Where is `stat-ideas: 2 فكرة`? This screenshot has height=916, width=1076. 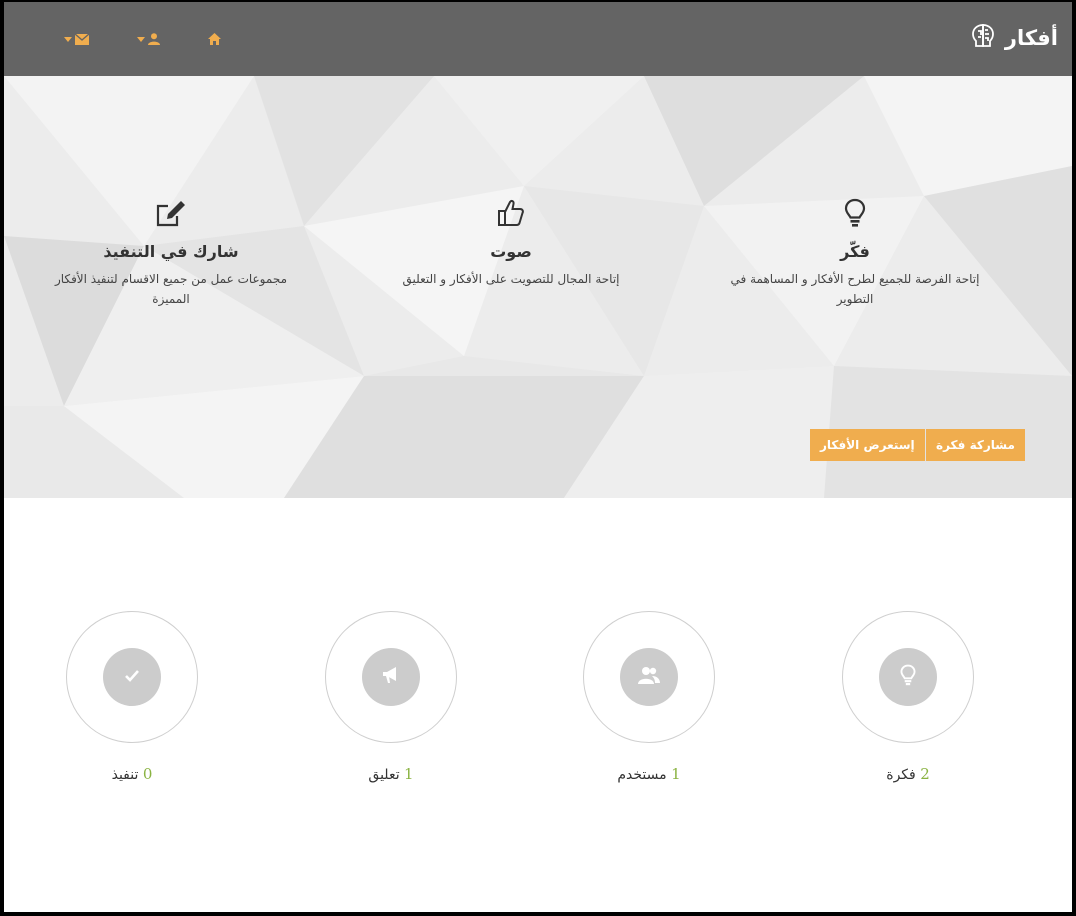
stat-ideas: 2 فكرة is located at coordinates (908, 697).